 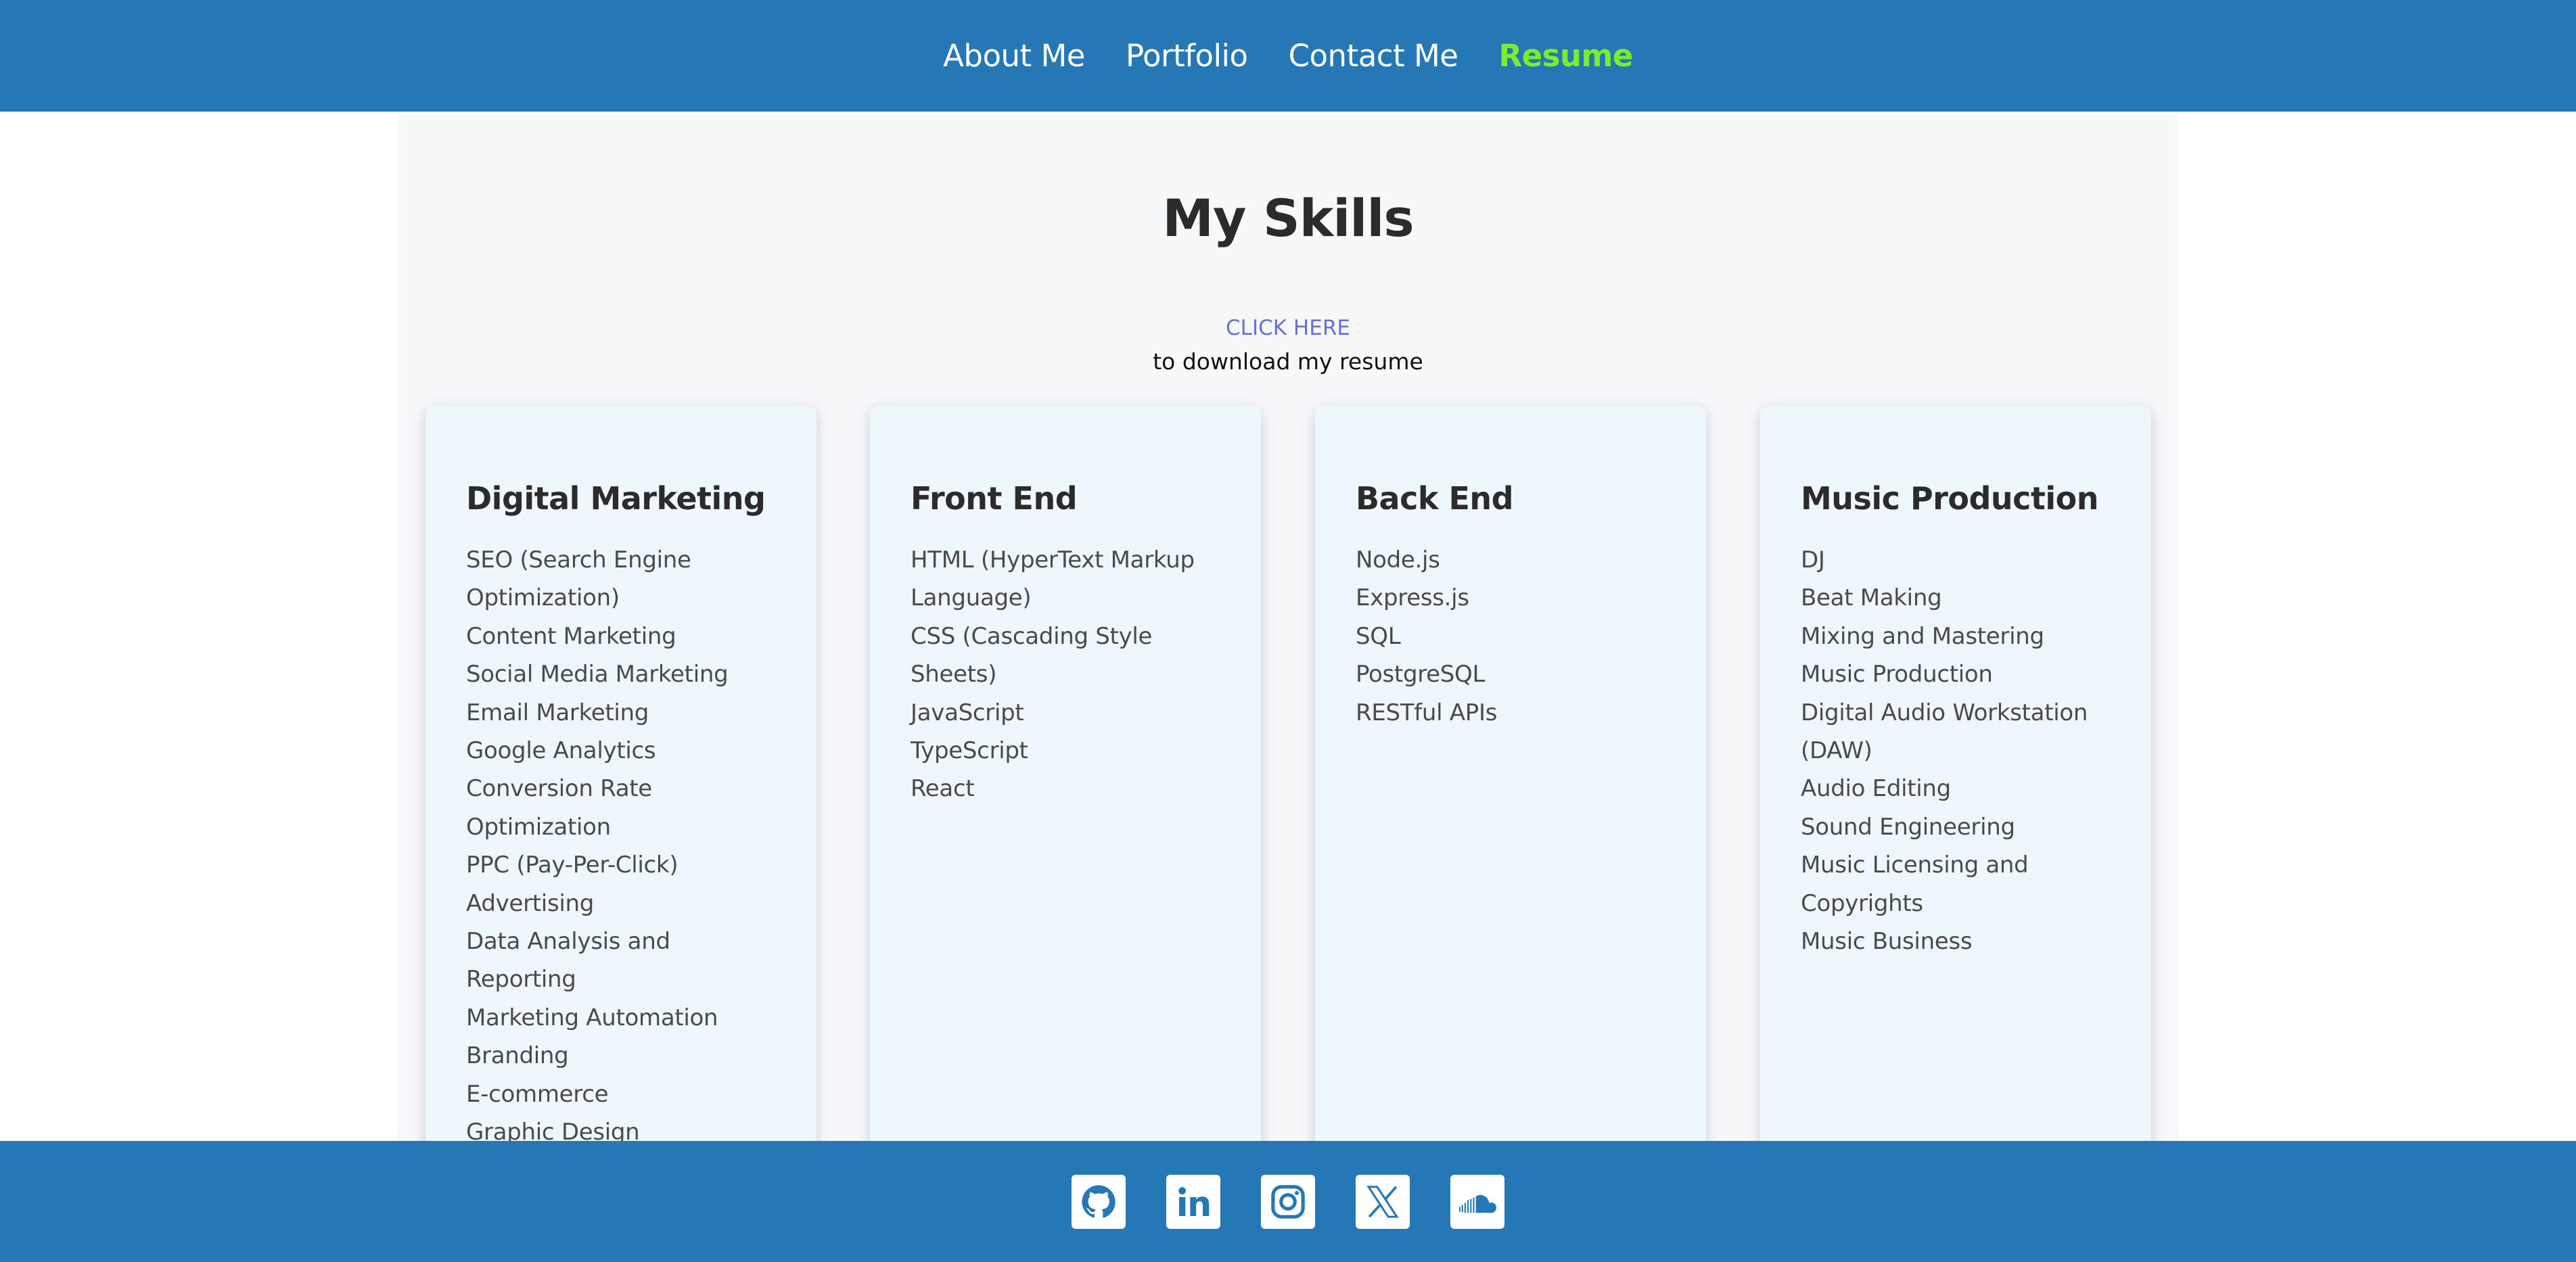 I want to click on instagram-icon, so click(x=1288, y=1201).